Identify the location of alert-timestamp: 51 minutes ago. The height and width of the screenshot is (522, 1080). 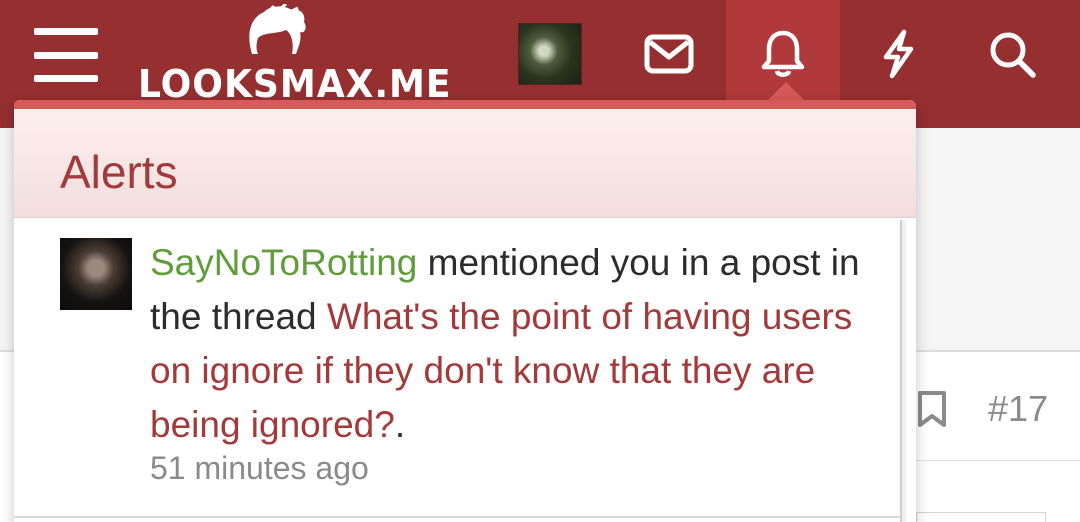
(259, 468).